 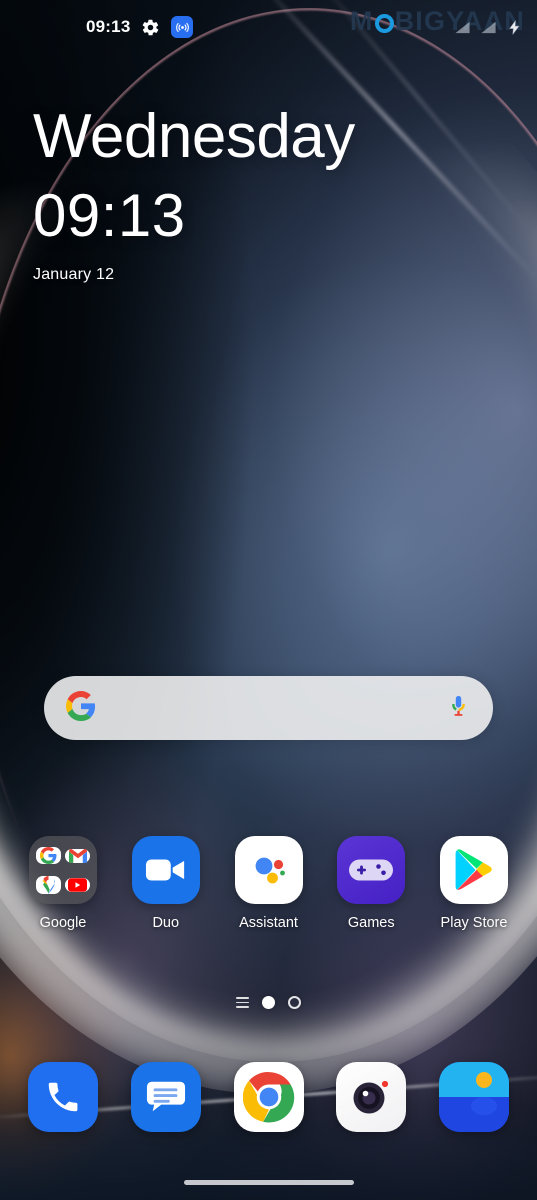 What do you see at coordinates (474, 923) in the screenshot?
I see `app-label: Play Store` at bounding box center [474, 923].